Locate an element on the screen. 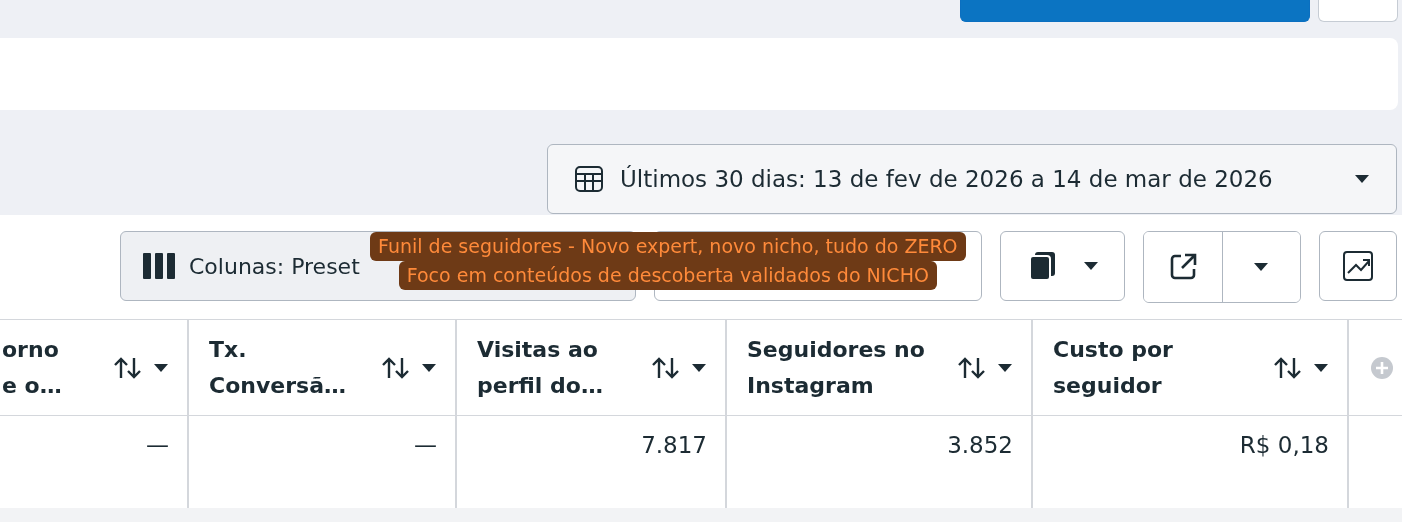  columns-icon is located at coordinates (159, 266).